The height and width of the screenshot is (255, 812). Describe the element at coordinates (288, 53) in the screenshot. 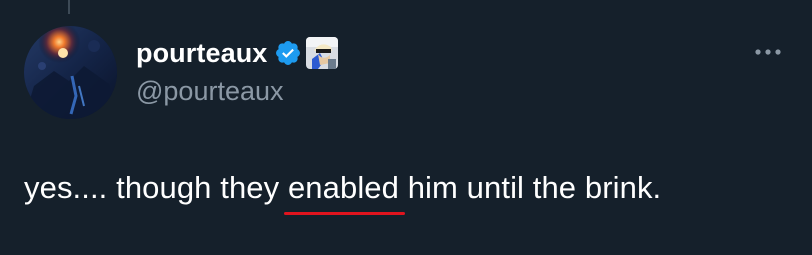

I see `verified-badge-icon` at that location.